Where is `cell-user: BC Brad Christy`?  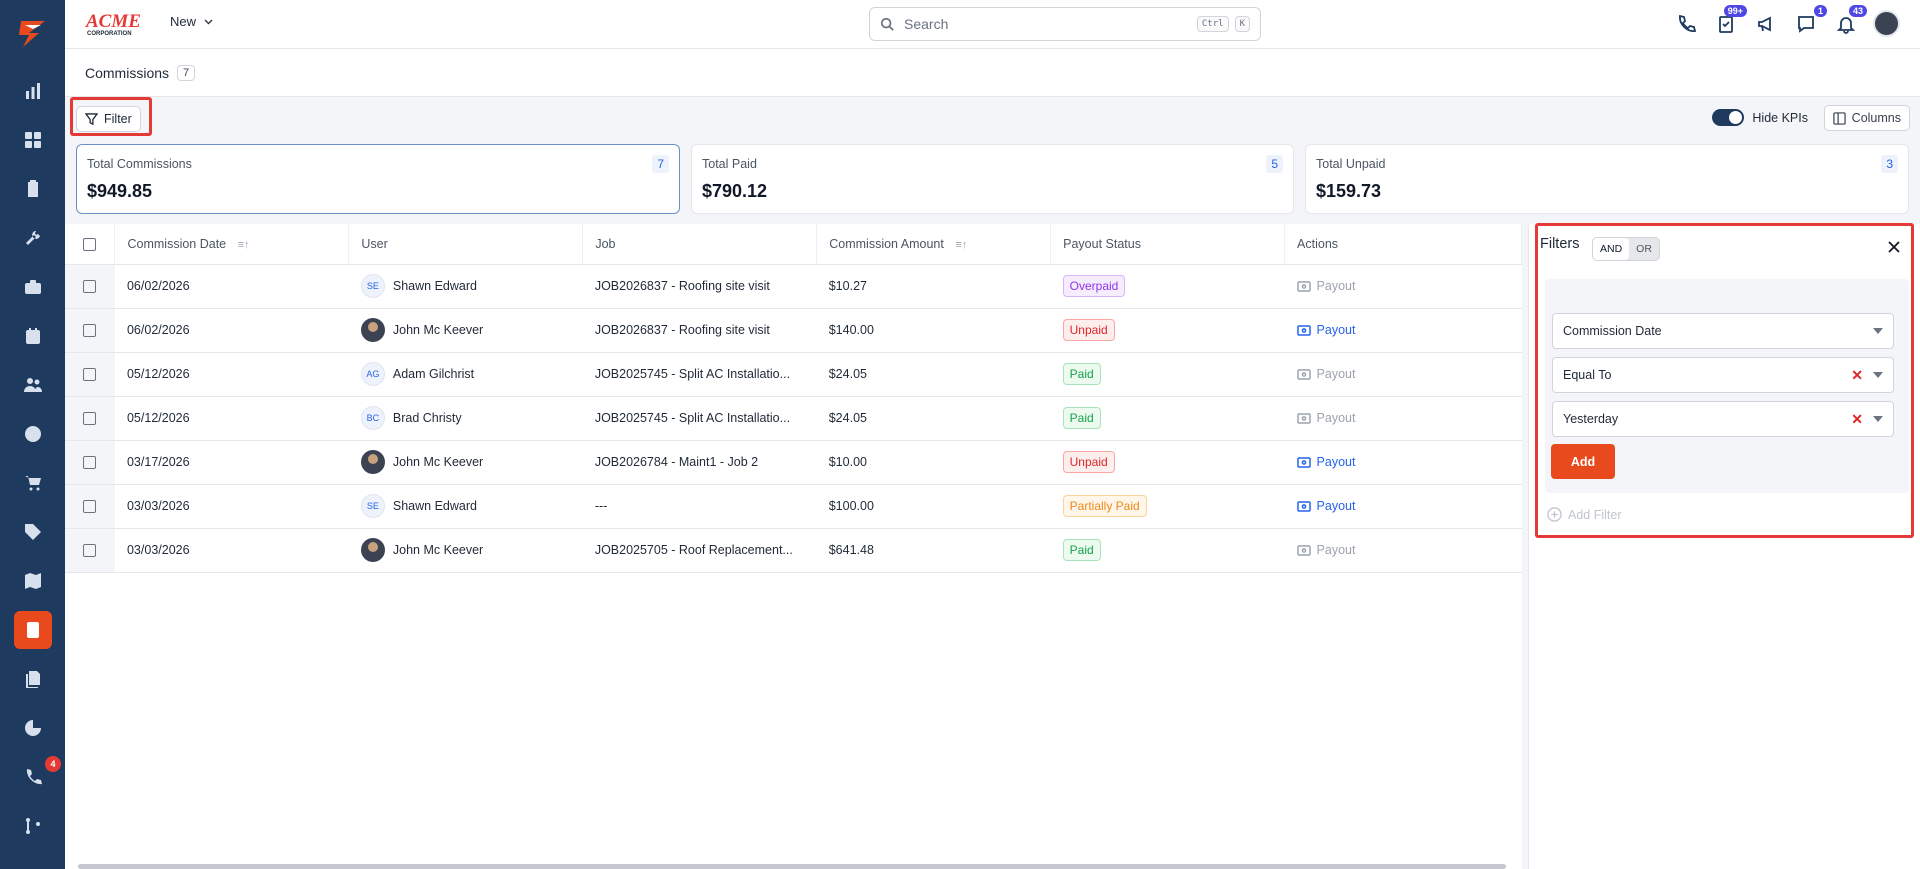
cell-user: BC Brad Christy is located at coordinates (465, 418).